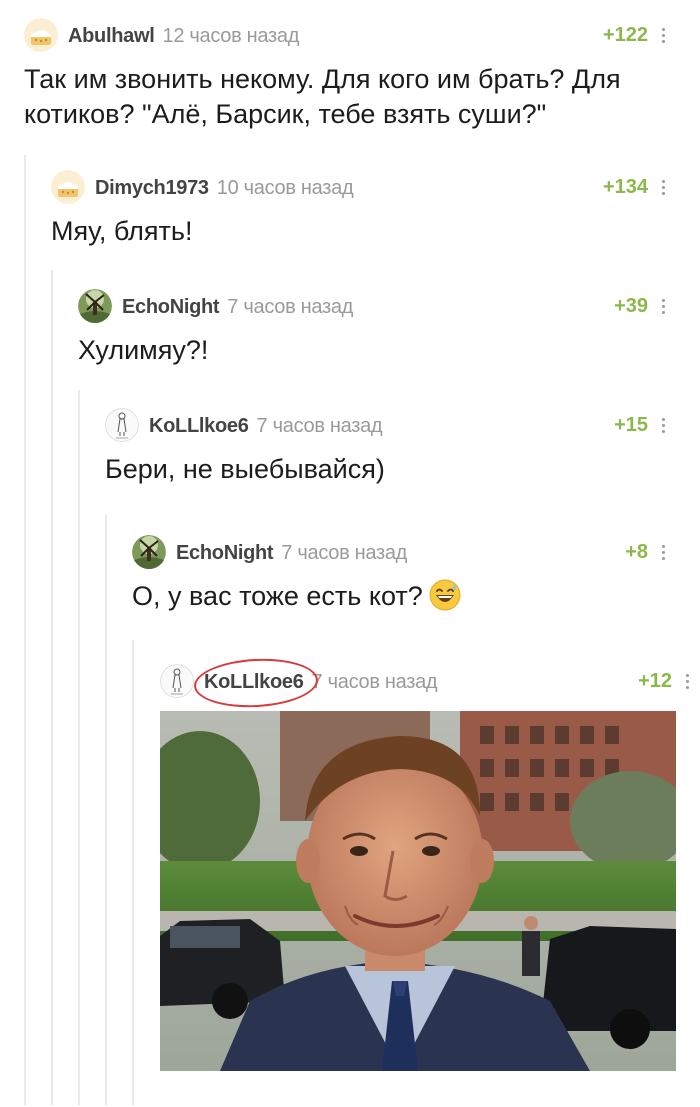  I want to click on comment-header: Dimych1973 10 часов назад +134, so click(363, 188).